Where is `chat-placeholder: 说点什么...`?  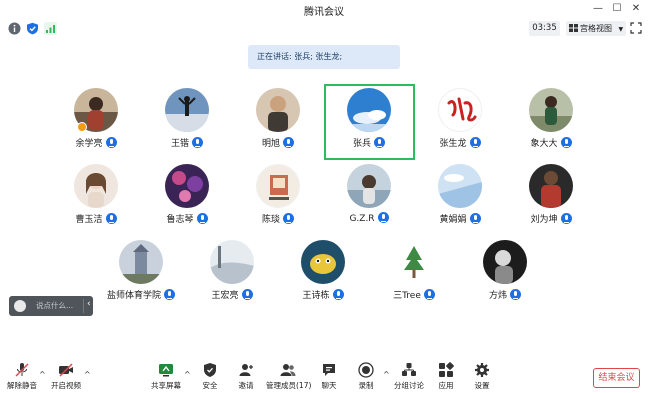 chat-placeholder: 说点什么... is located at coordinates (55, 305).